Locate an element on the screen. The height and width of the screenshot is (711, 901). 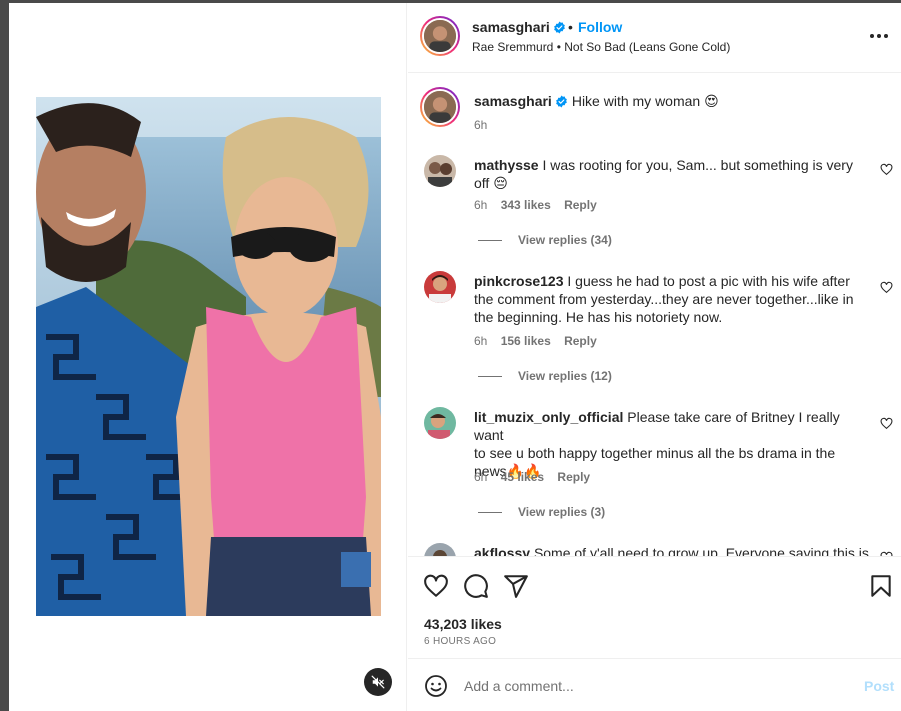
caption-avatar-image is located at coordinates (440, 107).